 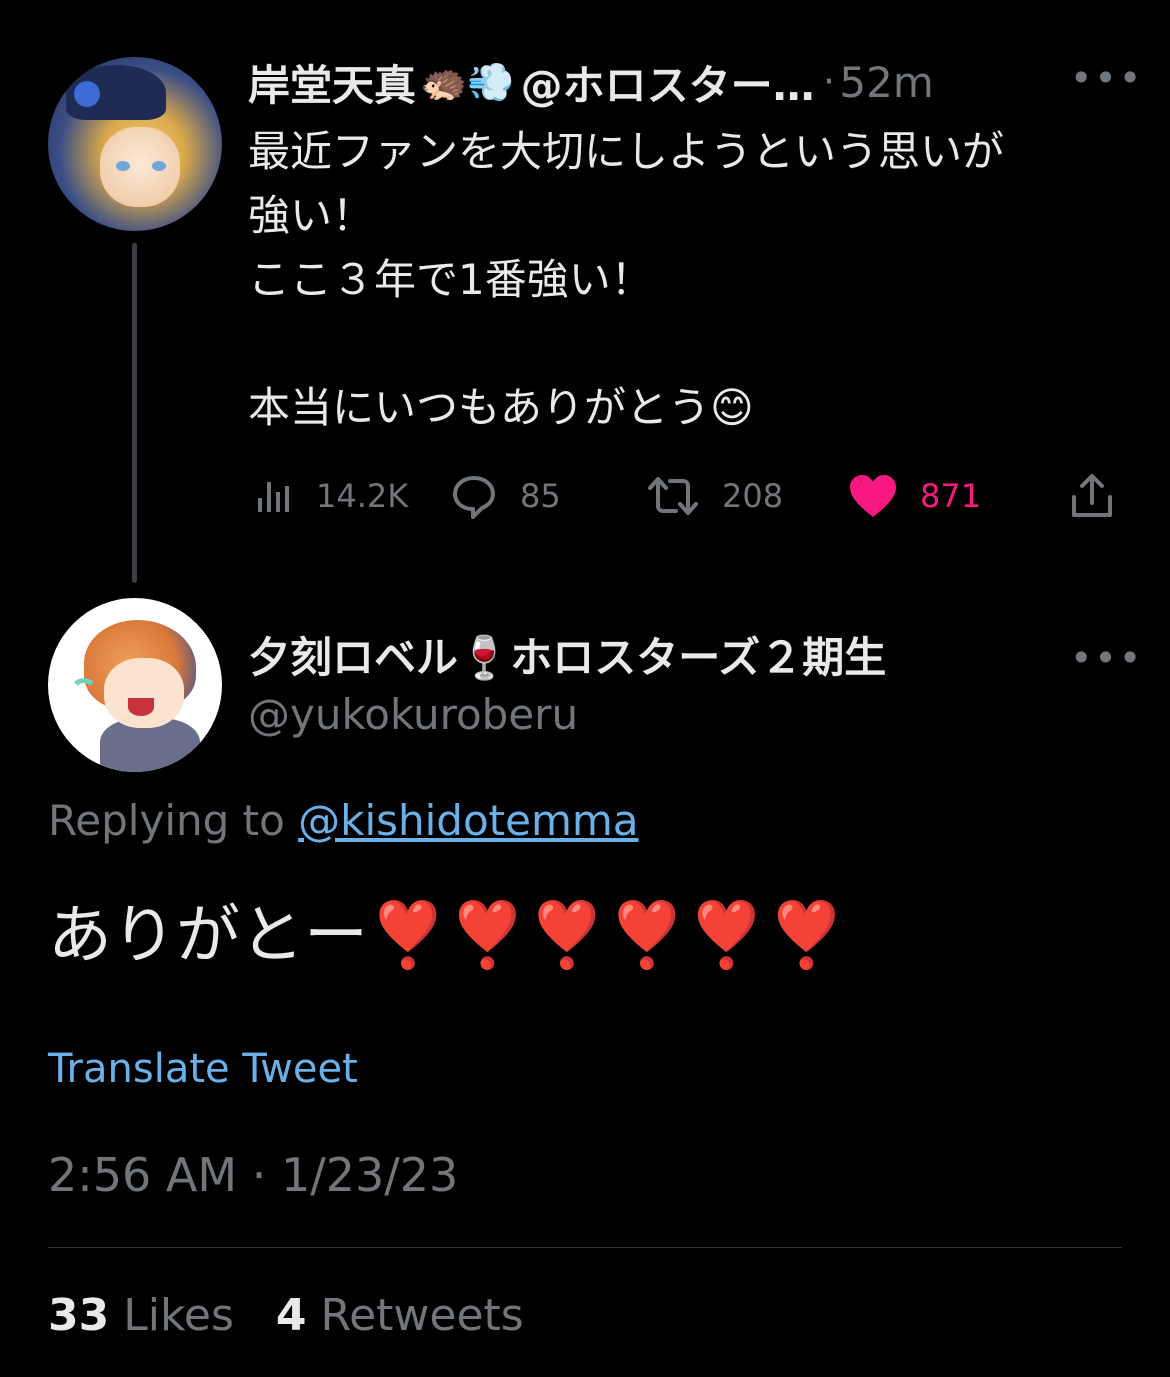 I want to click on tweet-header: 岸堂天真 🦔💨 @ホロスター… · 52m, so click(x=591, y=82).